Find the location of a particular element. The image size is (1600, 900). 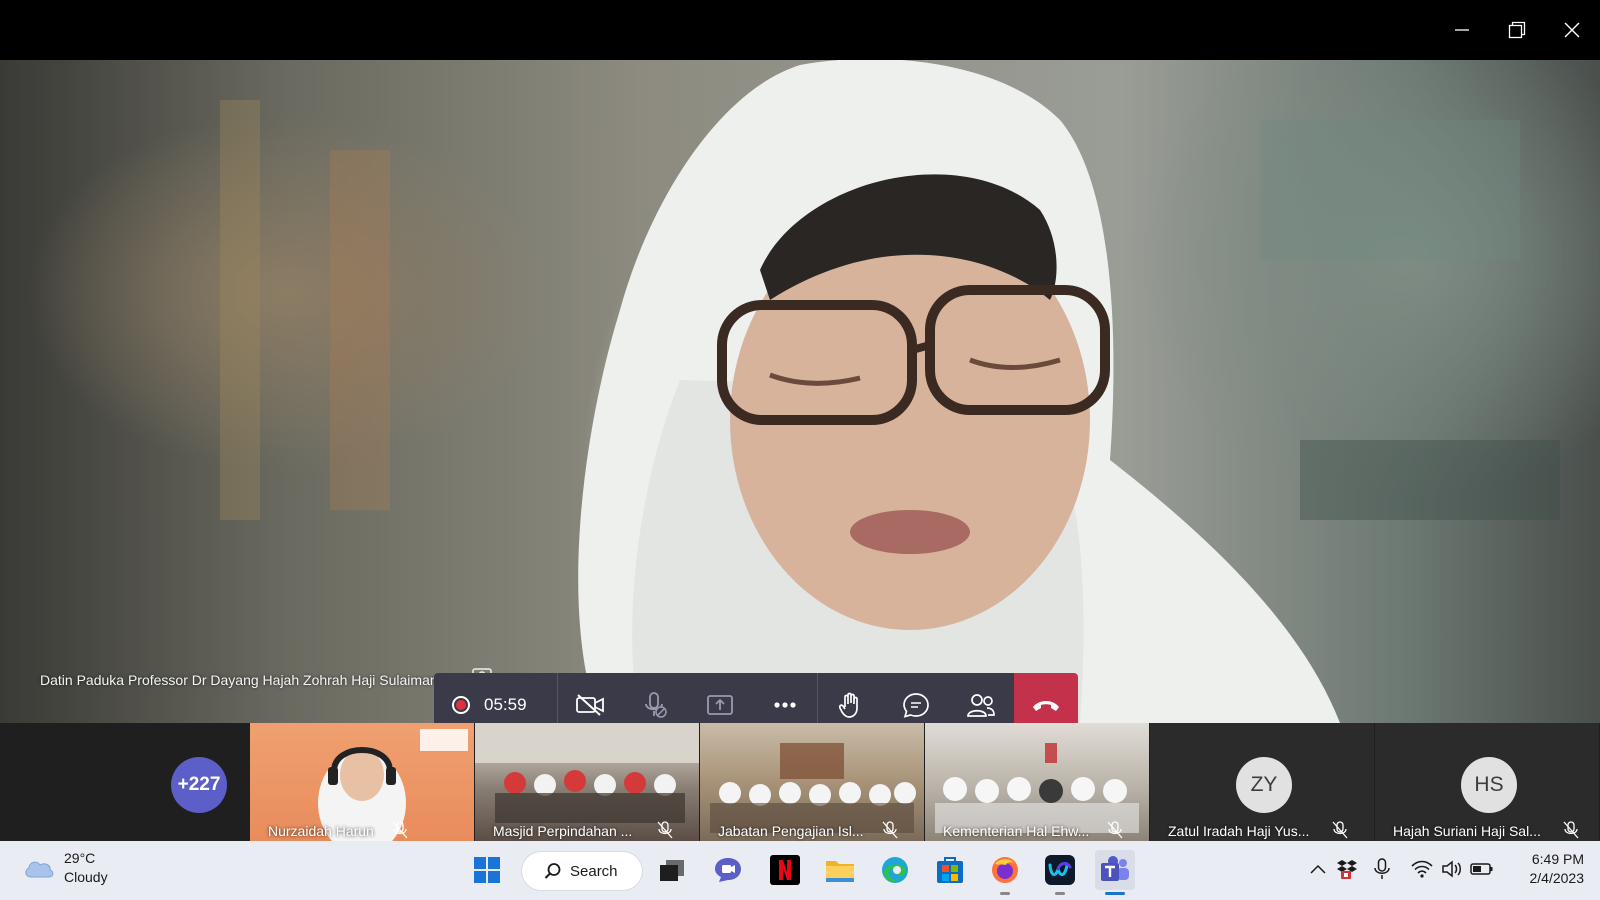

windows-taskbar: 29°C Cloudy Search 6:49 PM 2/4/2023 is located at coordinates (800, 870).